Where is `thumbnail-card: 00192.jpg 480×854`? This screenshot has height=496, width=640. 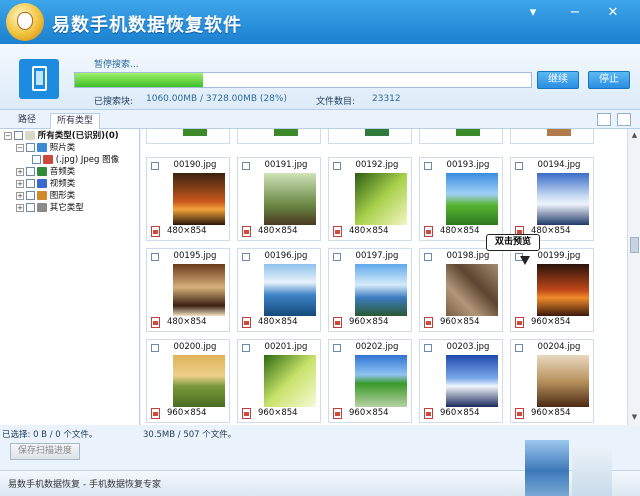
thumbnail-card: 00192.jpg 480×854 is located at coordinates (370, 199).